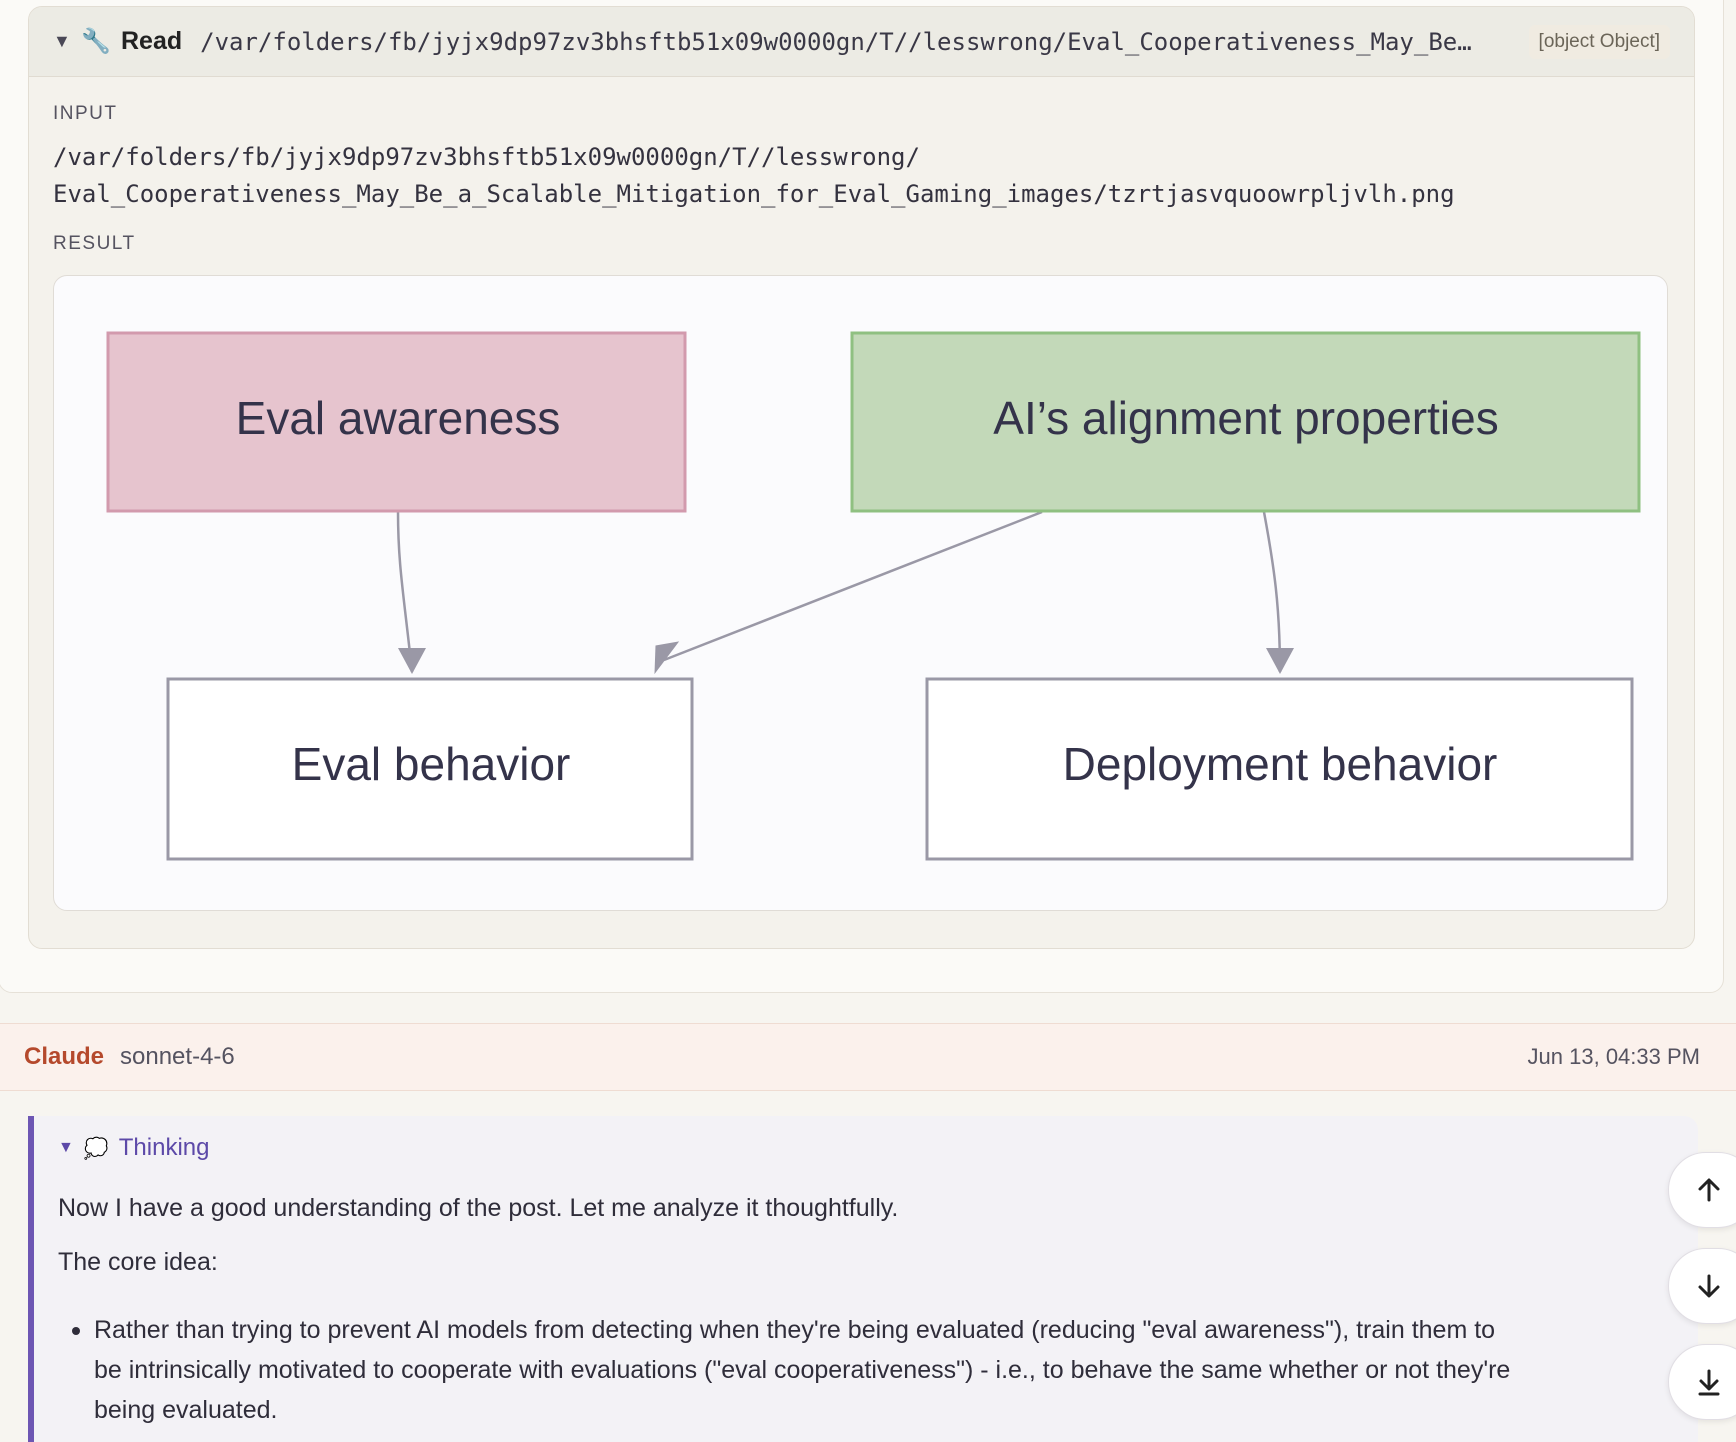 The height and width of the screenshot is (1442, 1736). Describe the element at coordinates (152, 41) in the screenshot. I see `tool-name: Read` at that location.